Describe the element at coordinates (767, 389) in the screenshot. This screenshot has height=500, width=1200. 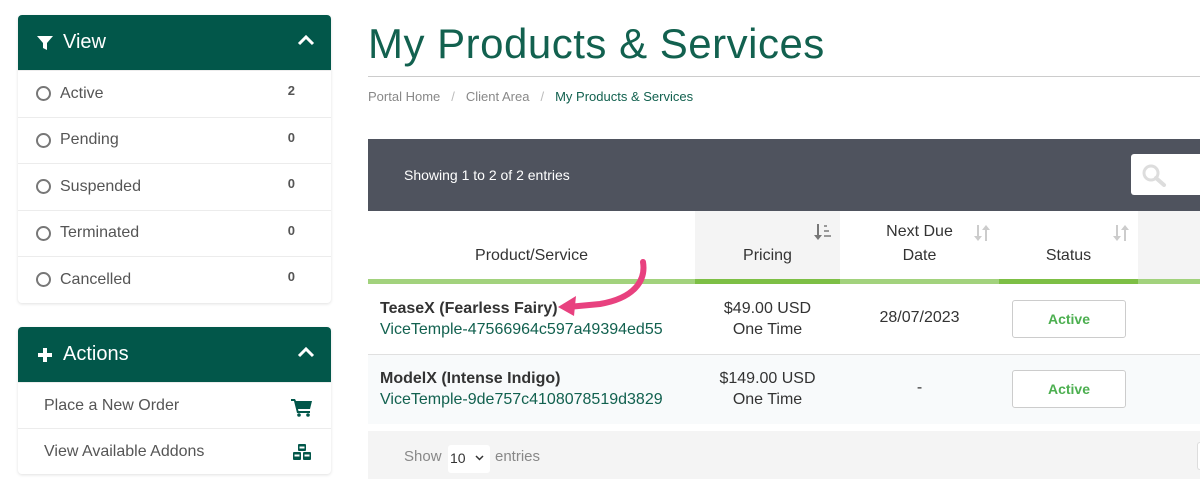
I see `pricing-cell: $149.00 USD One Time` at that location.